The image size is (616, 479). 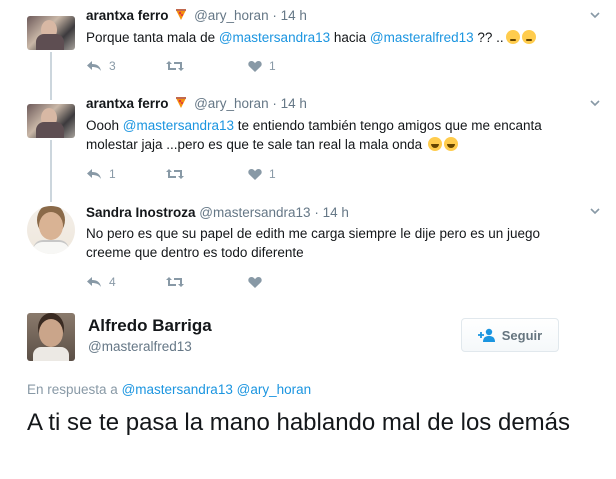 What do you see at coordinates (72, 389) in the screenshot?
I see `reply-prefix: En respuesta a` at bounding box center [72, 389].